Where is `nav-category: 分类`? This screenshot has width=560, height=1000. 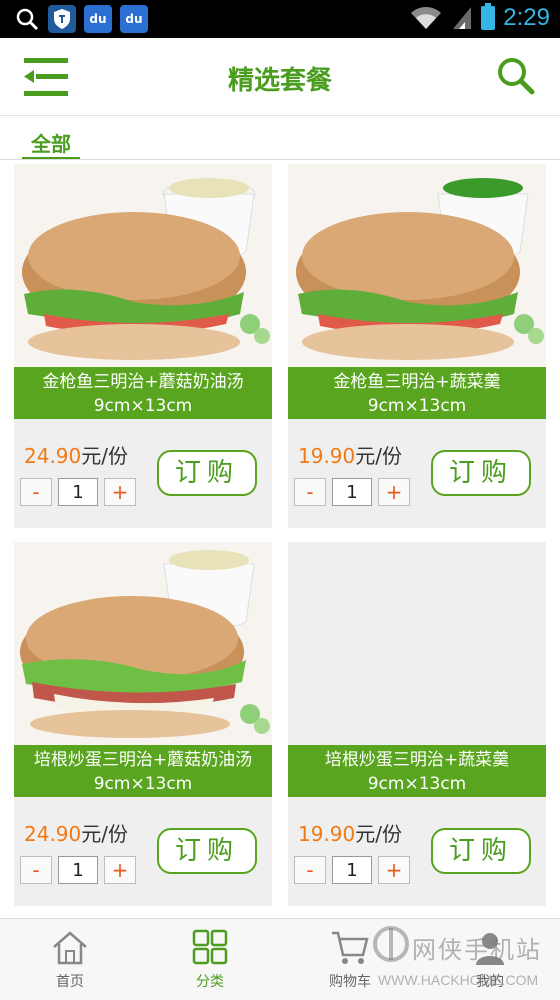
nav-category: 分类 is located at coordinates (210, 959).